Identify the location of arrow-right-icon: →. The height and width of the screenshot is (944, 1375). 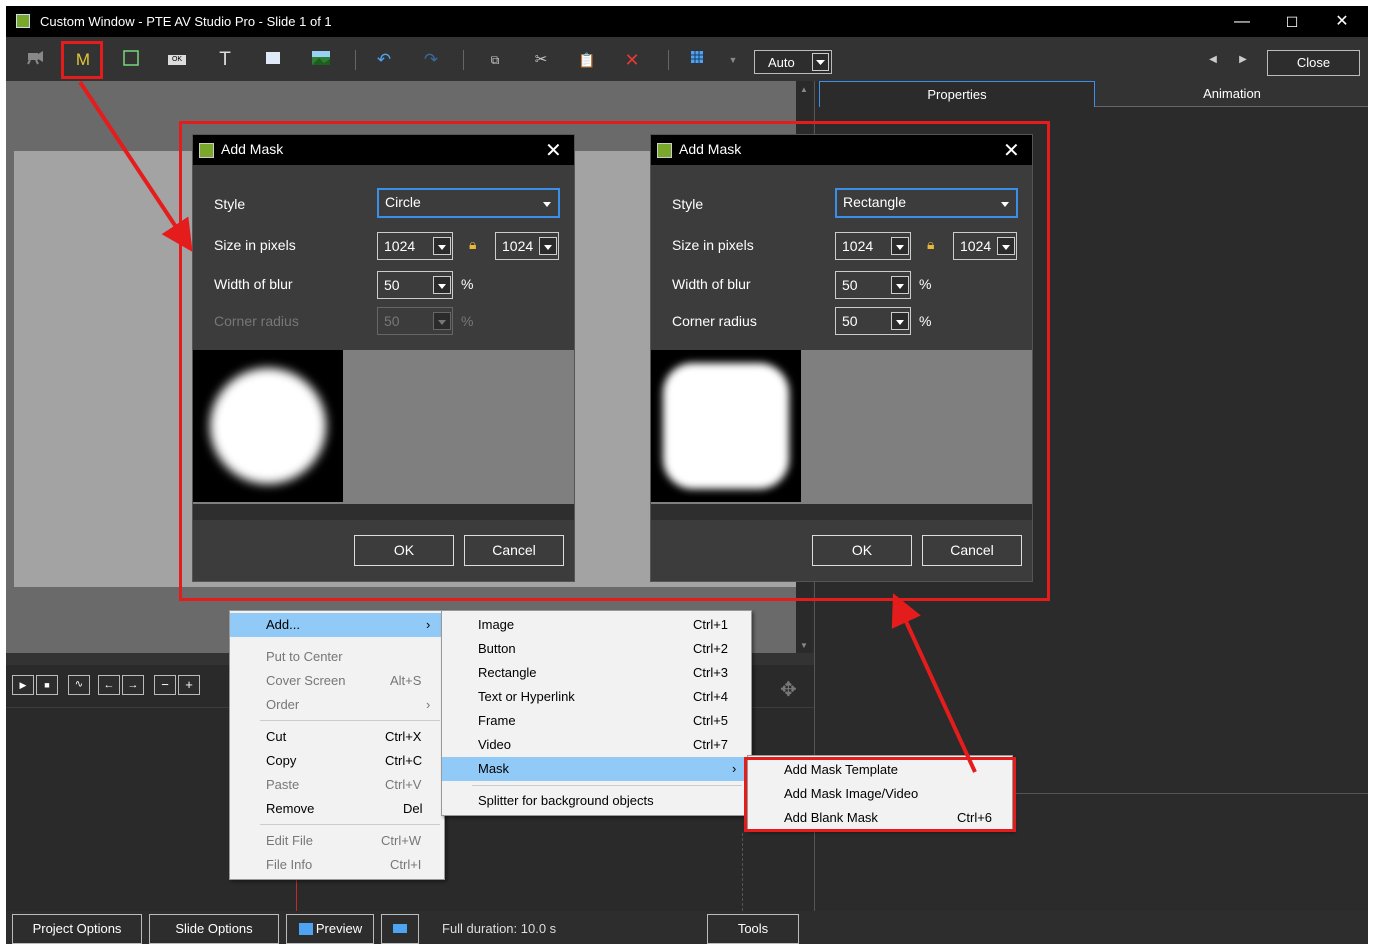
(133, 685).